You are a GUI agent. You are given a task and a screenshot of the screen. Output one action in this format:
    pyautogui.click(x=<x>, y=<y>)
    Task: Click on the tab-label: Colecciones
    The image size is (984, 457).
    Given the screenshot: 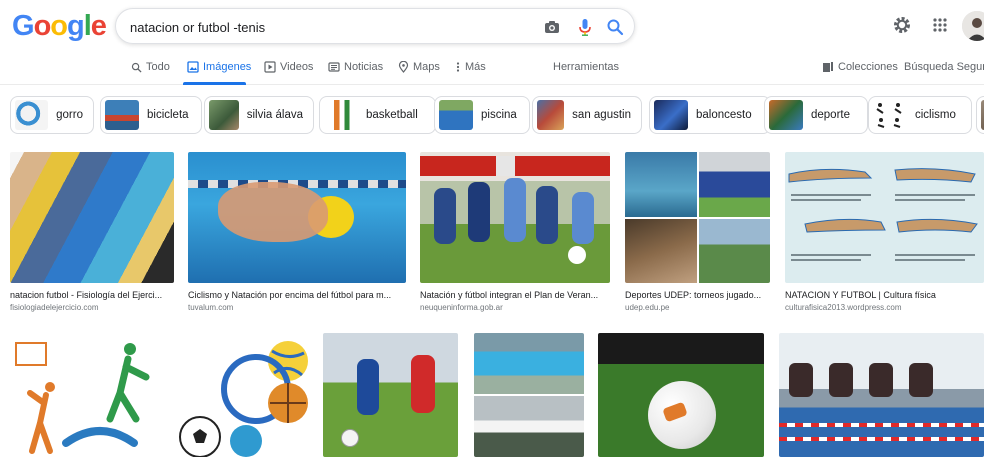 What is the action you would take?
    pyautogui.click(x=868, y=67)
    